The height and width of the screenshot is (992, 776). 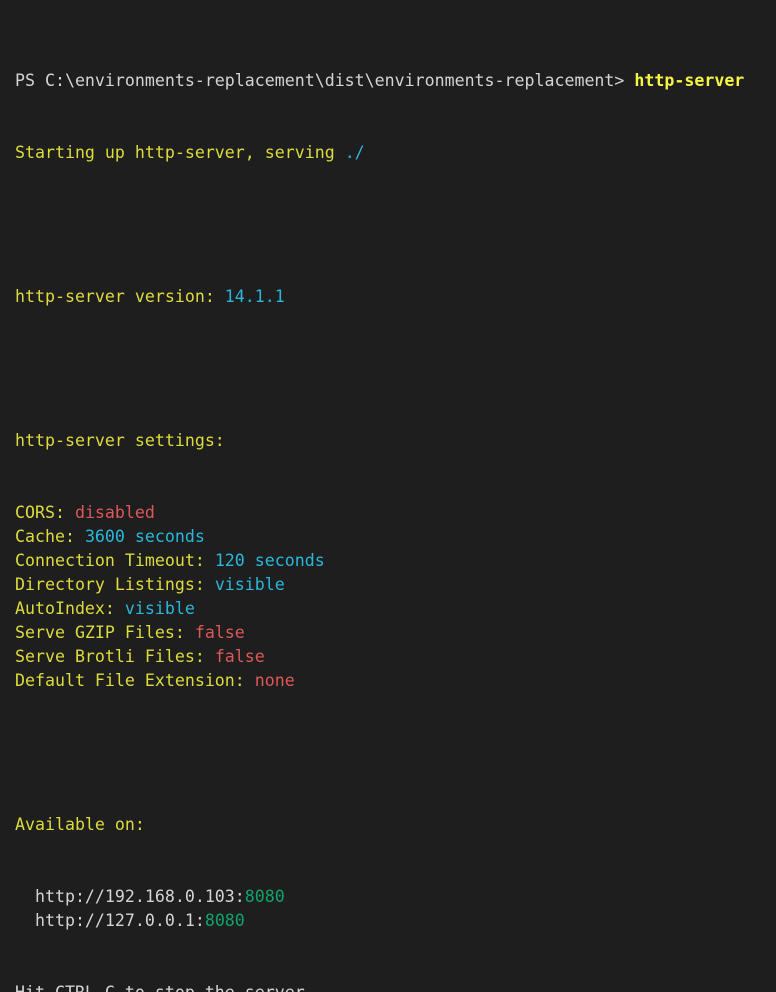 What do you see at coordinates (70, 608) in the screenshot?
I see `setting-key: AutoIndex:` at bounding box center [70, 608].